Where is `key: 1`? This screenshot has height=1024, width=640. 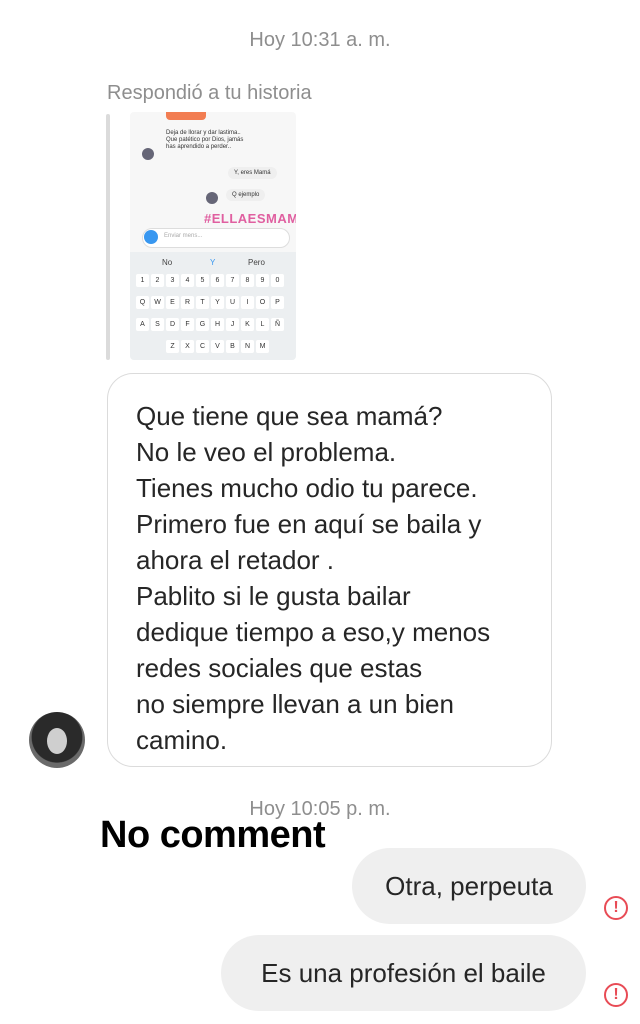 key: 1 is located at coordinates (142, 280).